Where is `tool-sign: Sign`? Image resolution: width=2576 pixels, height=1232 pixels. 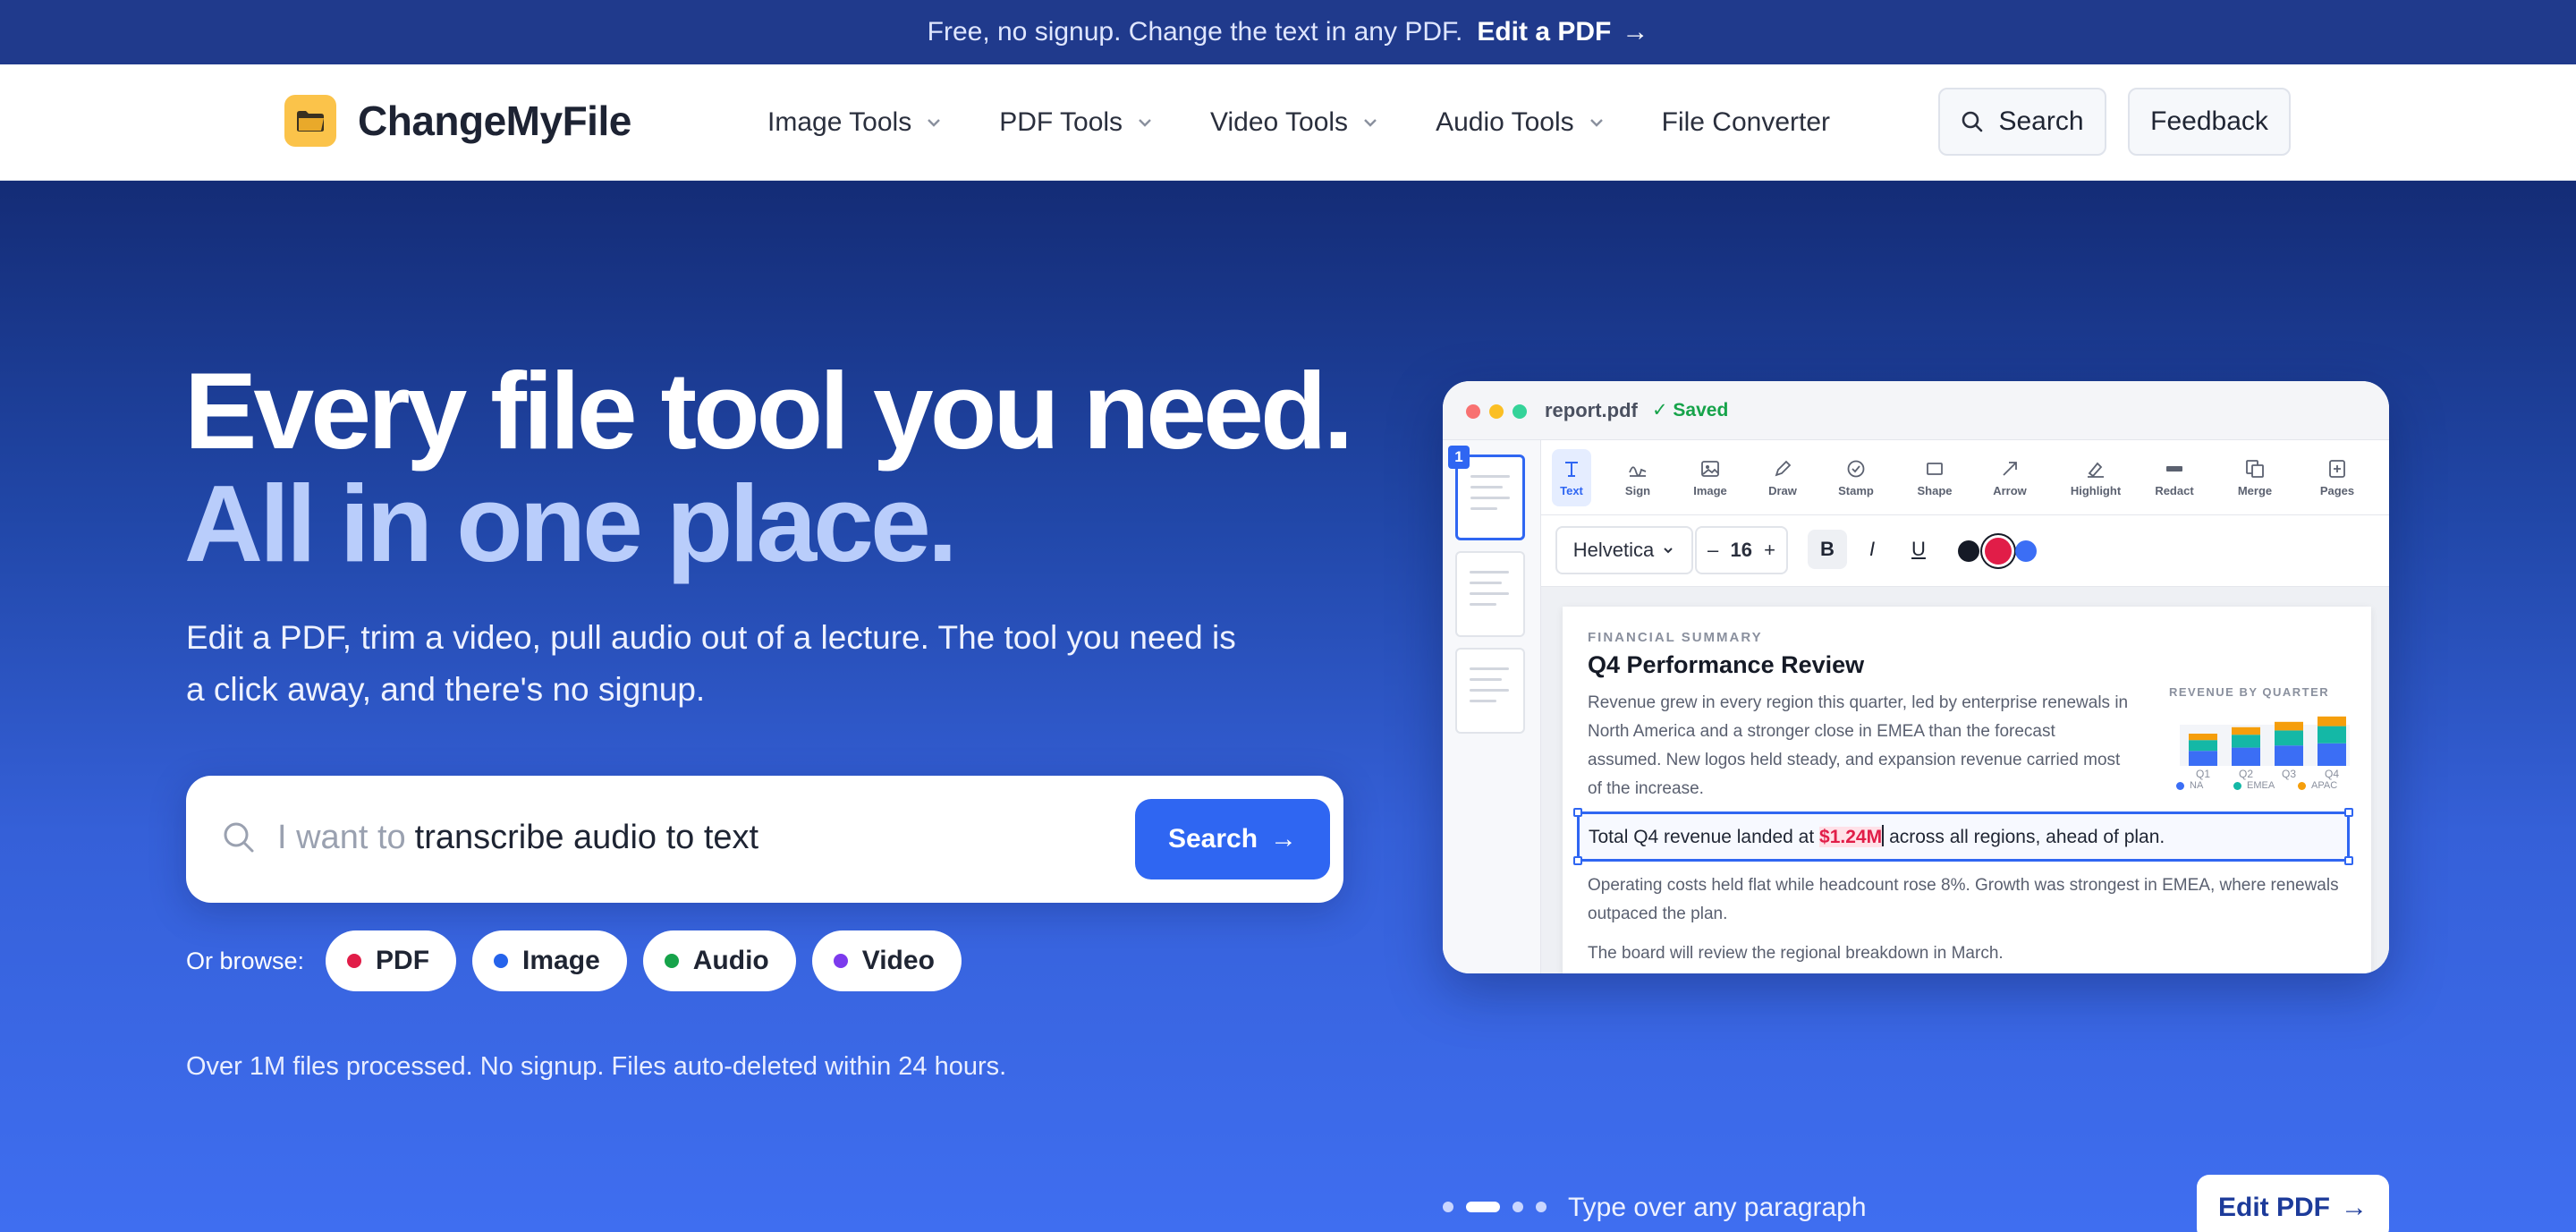 tool-sign: Sign is located at coordinates (1638, 478).